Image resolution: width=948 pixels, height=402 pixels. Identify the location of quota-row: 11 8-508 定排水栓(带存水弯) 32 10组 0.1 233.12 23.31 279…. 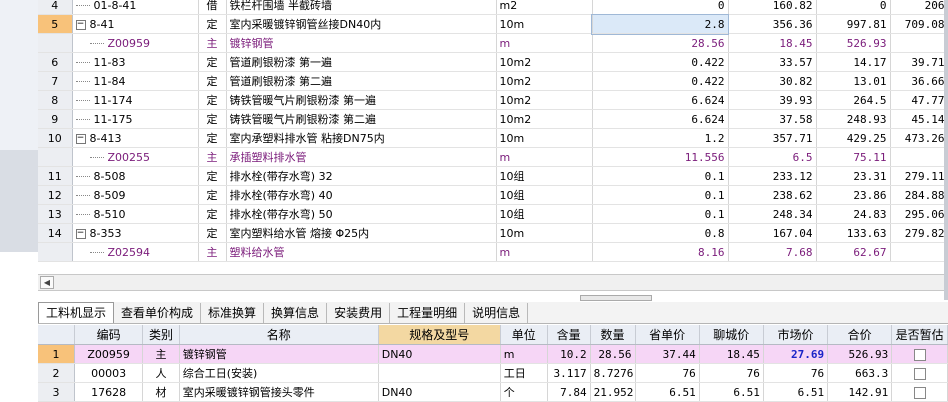
(493, 176).